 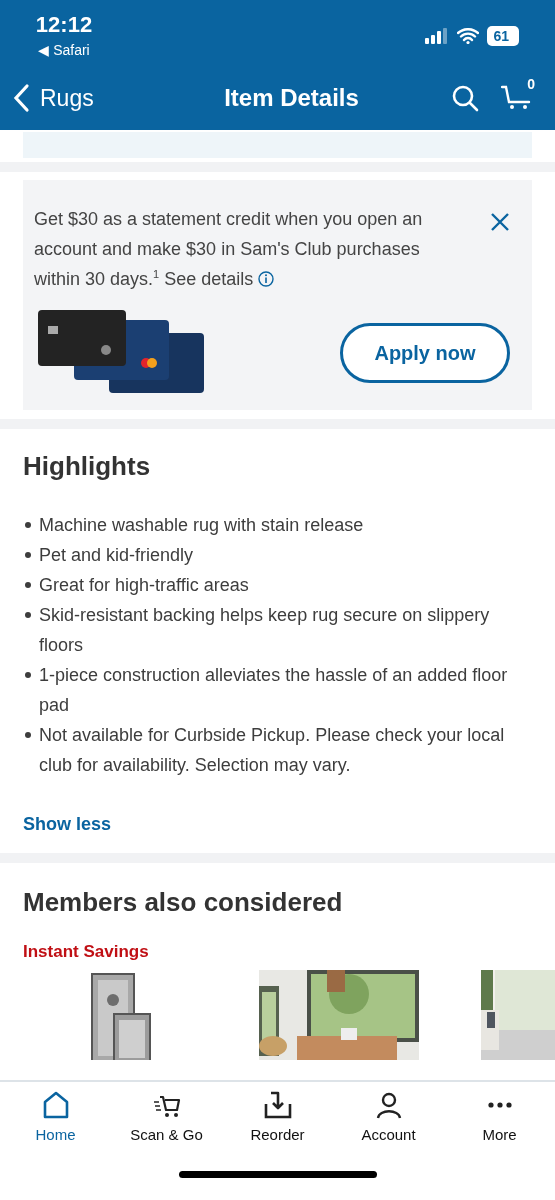 I want to click on highlight-text: Not available for Curbside Pickup. Please check your local club for availability. Selection may vary., so click(x=272, y=750).